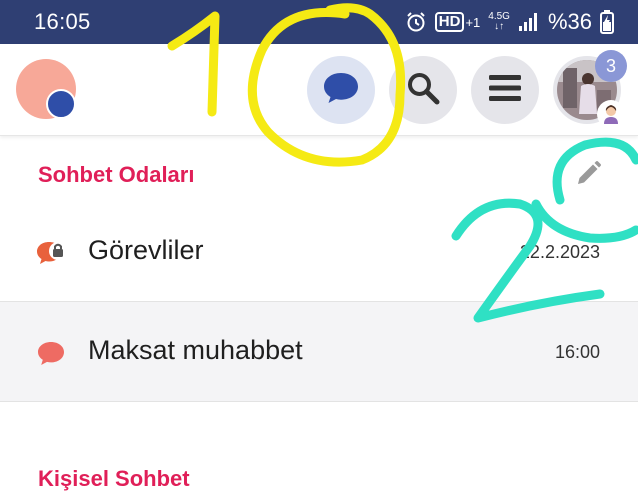 This screenshot has width=638, height=499. I want to click on chat-room-time: 22.2.2023, so click(559, 252).